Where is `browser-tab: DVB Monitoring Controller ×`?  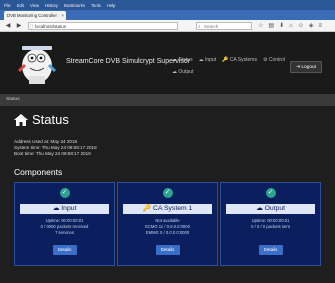
browser-tab: DVB Monitoring Controller × is located at coordinates (35, 15).